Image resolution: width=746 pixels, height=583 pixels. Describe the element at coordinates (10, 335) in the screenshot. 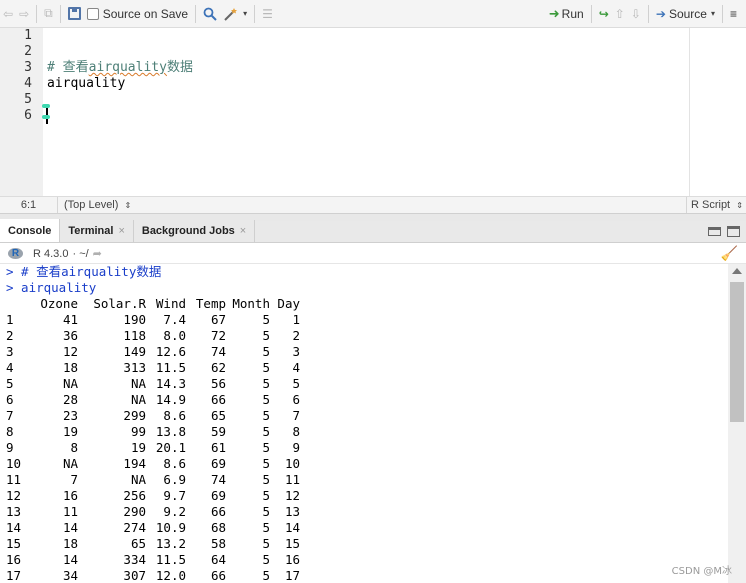

I see `row-index: 2` at that location.